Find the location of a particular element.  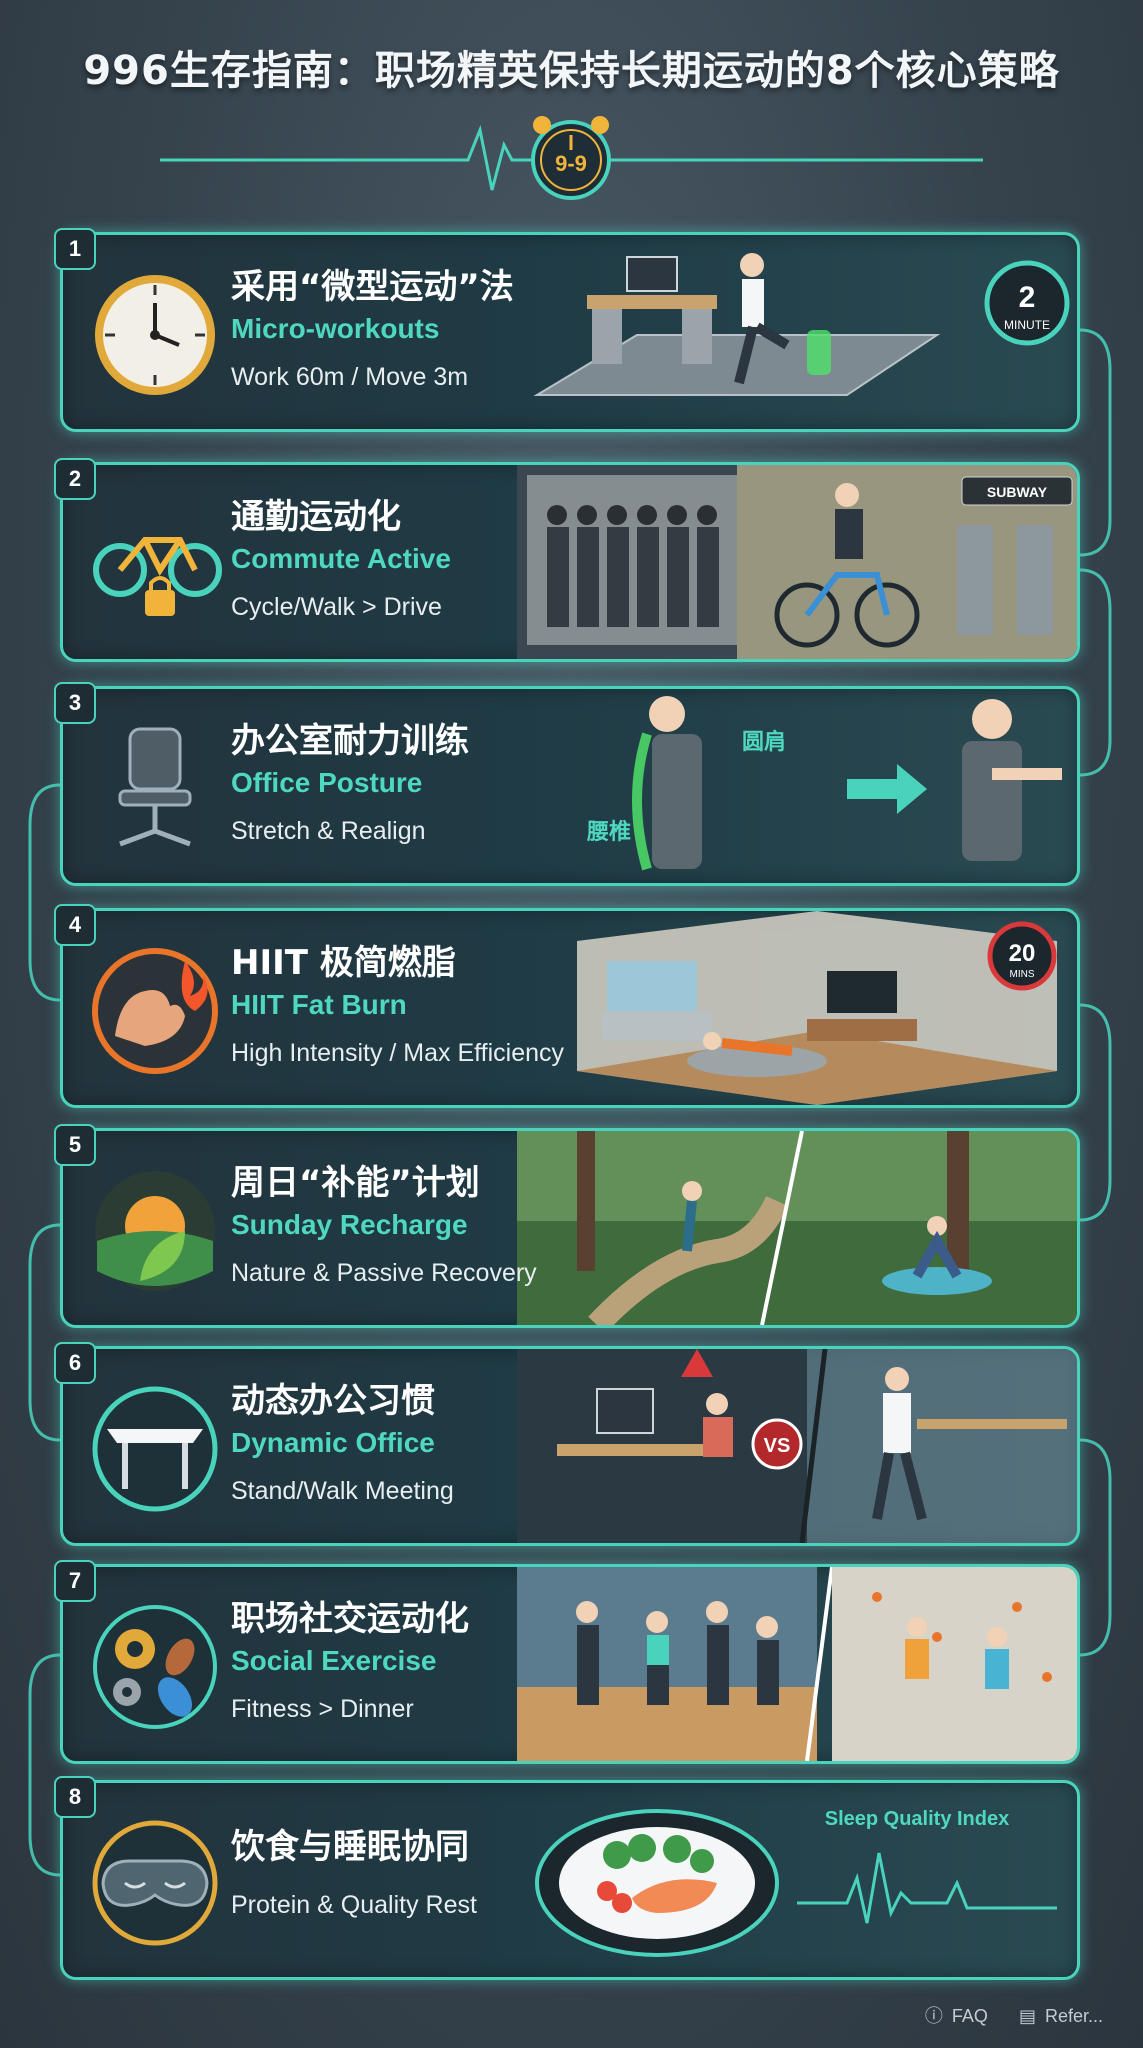

strategy-title-en: Office Posture is located at coordinates (327, 782).